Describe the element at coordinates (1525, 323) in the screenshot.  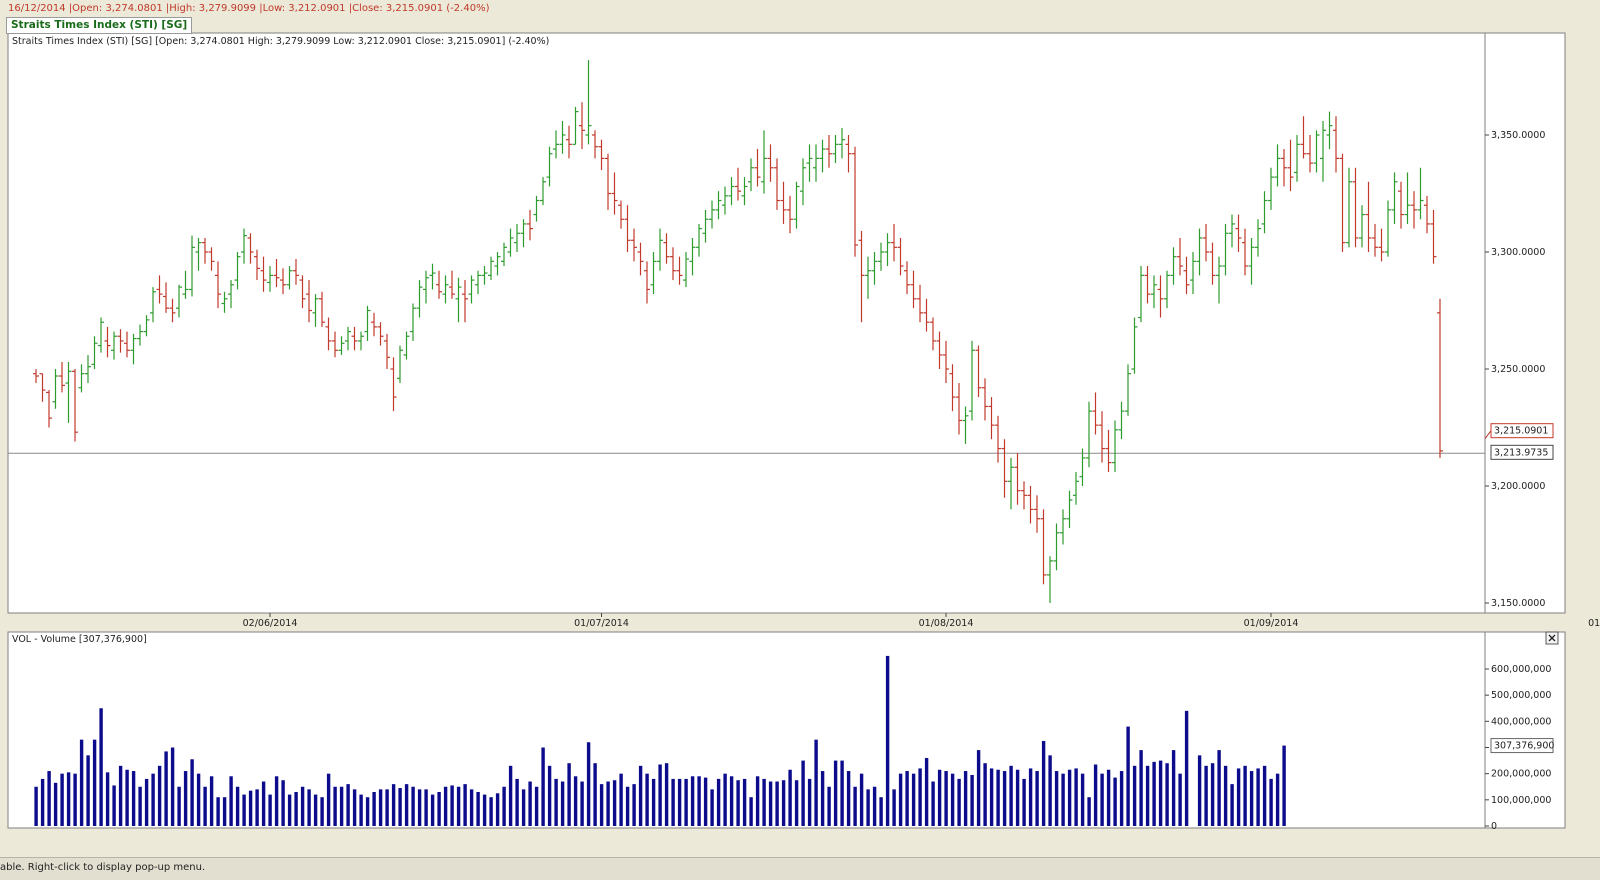
I see `price-axis-box` at that location.